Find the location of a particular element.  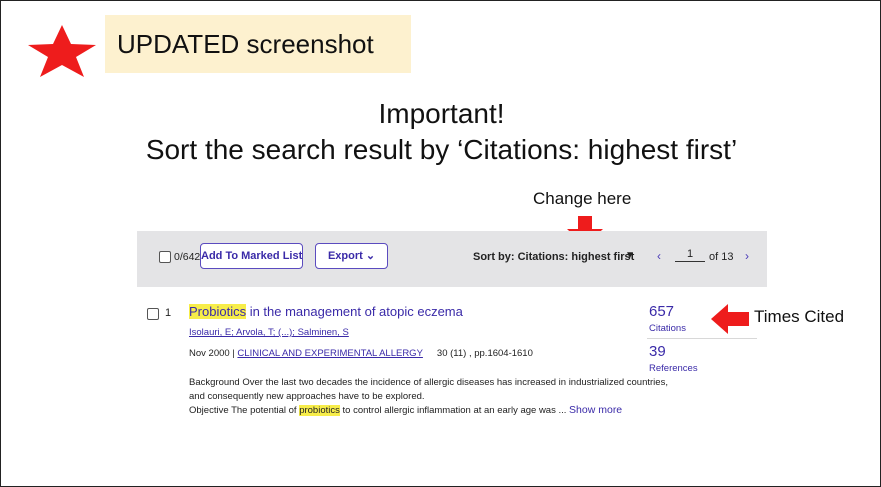

references-count: 39 is located at coordinates (657, 351).